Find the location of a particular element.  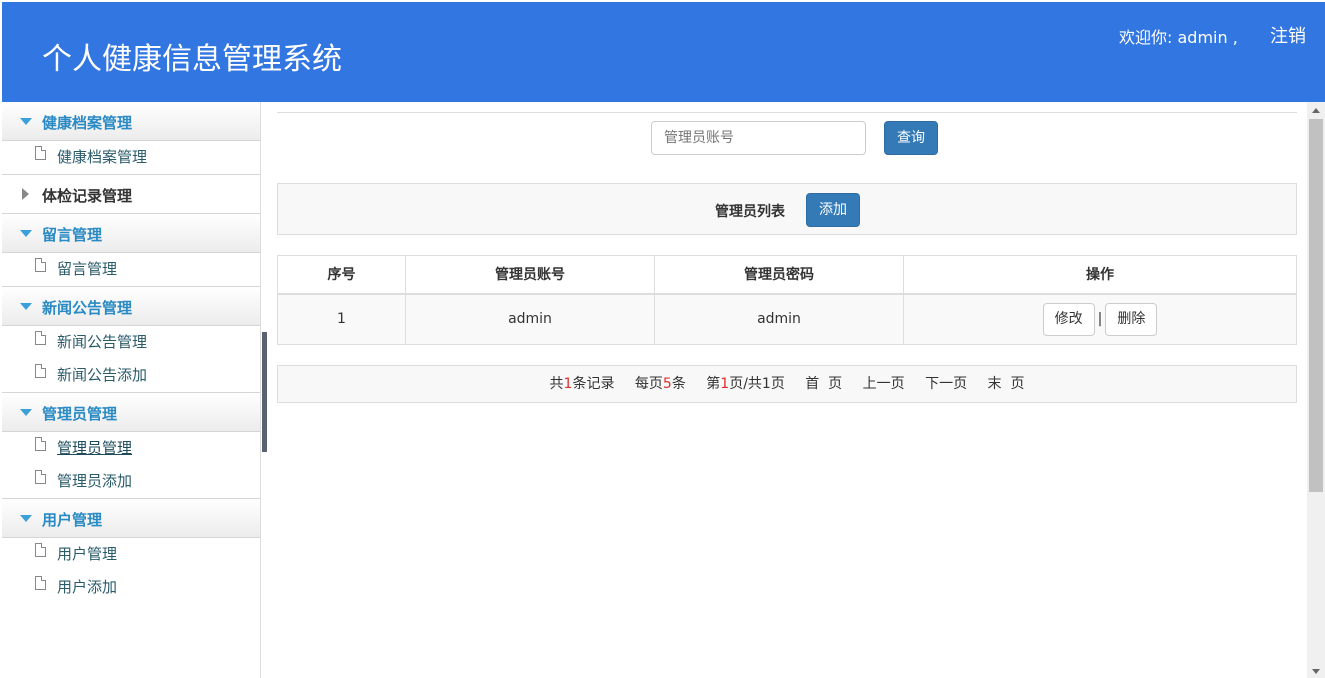

sidebar-group-label: 新闻公告管理 is located at coordinates (87, 308).